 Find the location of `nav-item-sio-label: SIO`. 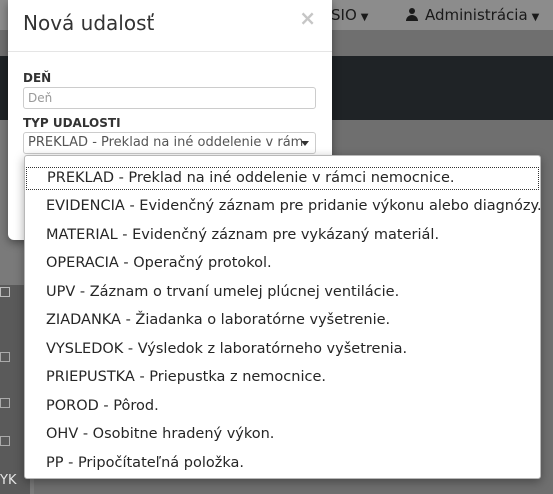

nav-item-sio-label: SIO is located at coordinates (344, 15).